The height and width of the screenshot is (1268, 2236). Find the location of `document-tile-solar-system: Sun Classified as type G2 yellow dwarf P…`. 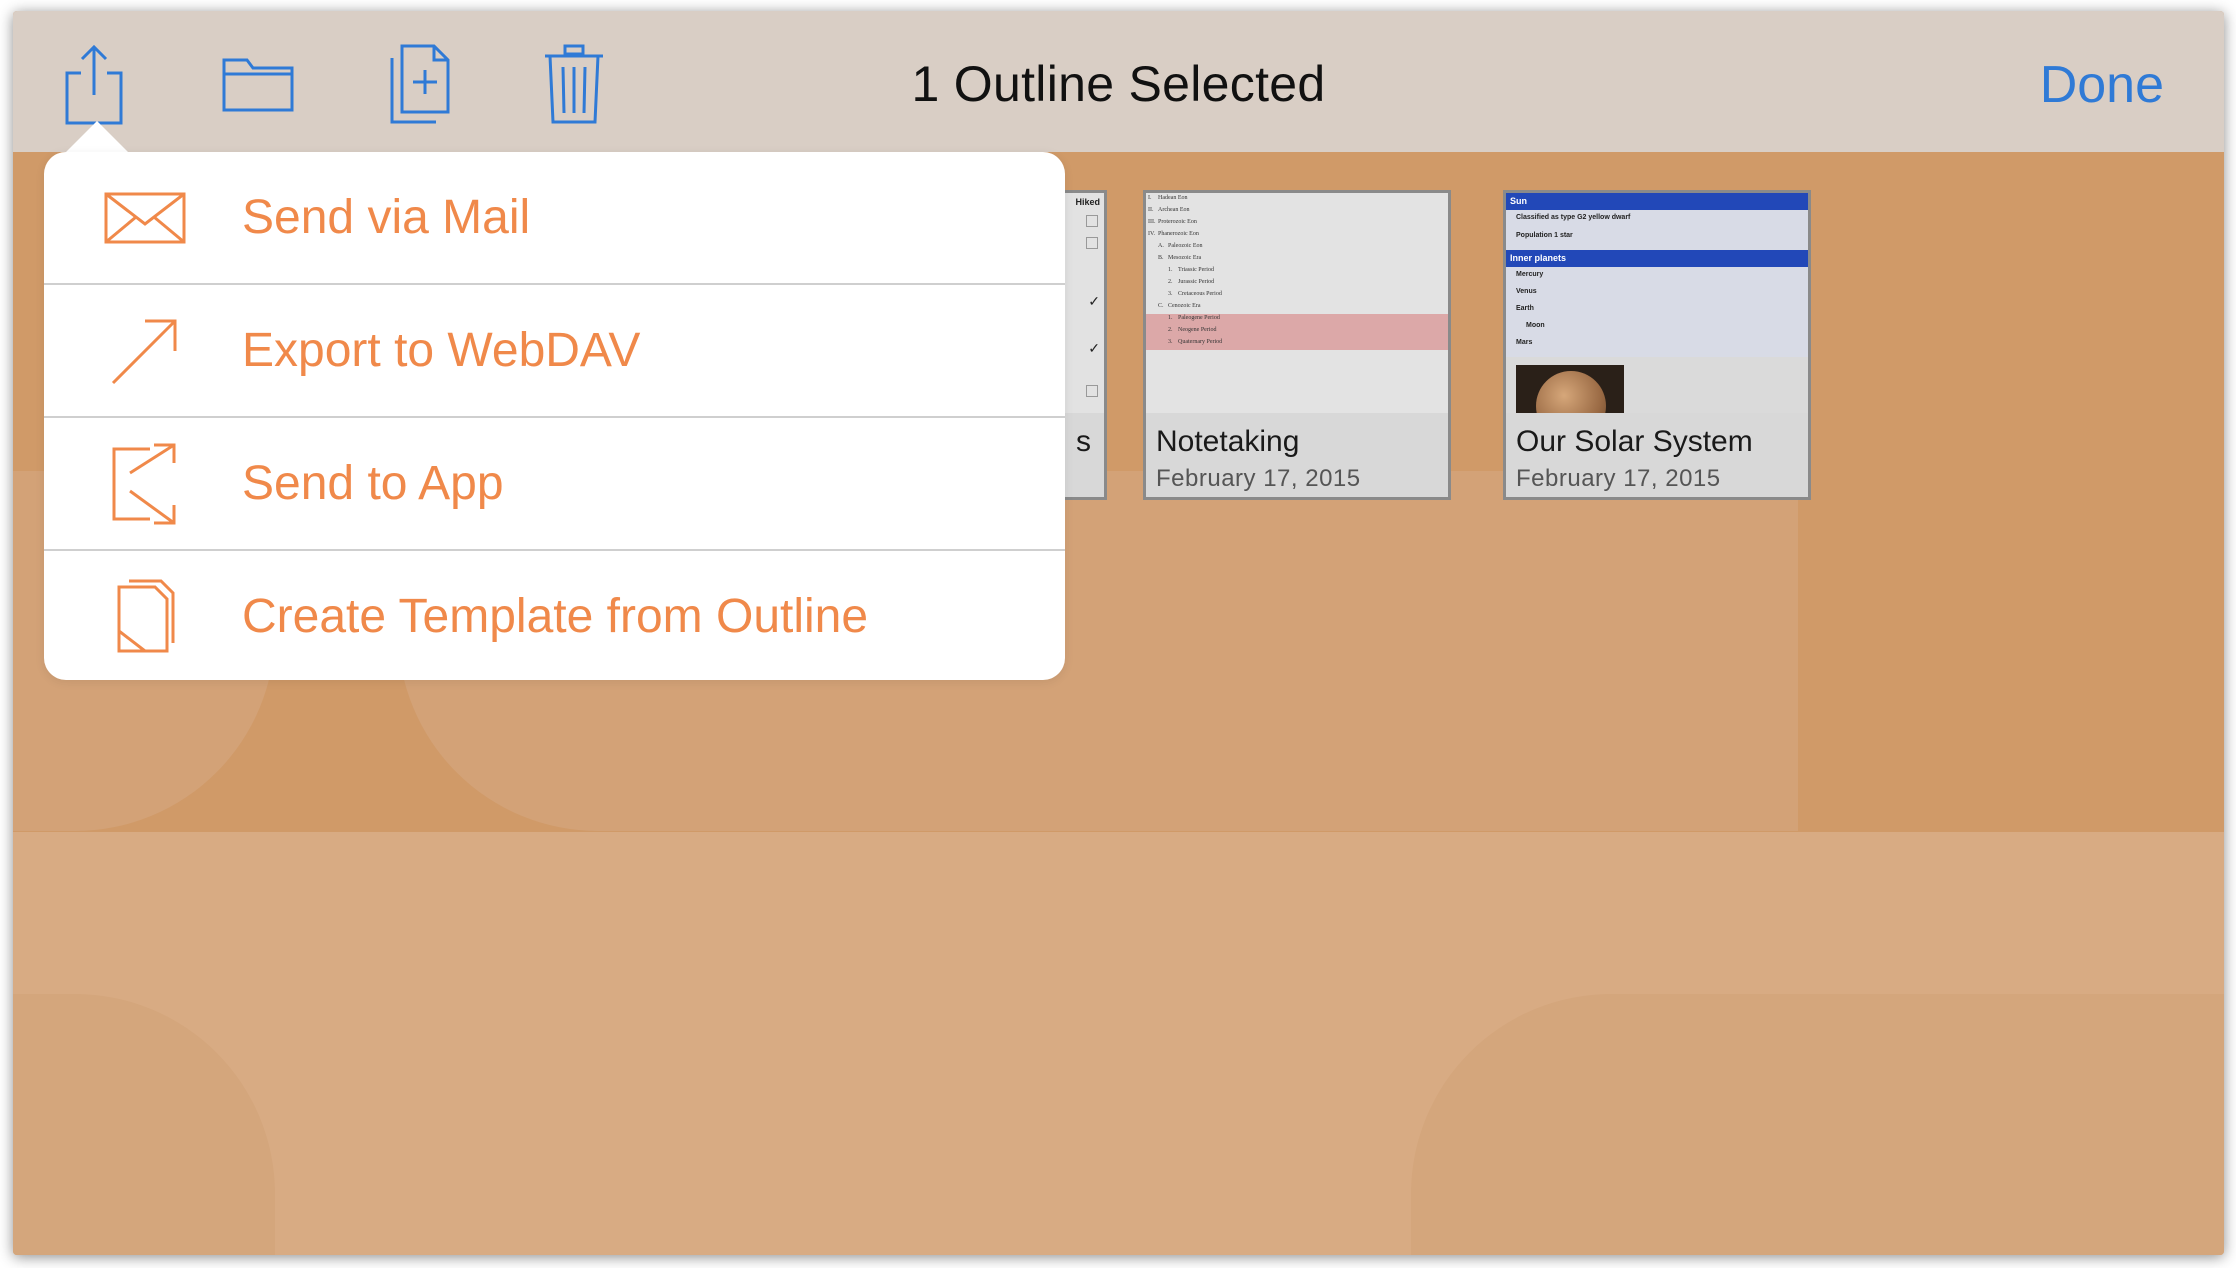

document-tile-solar-system: Sun Classified as type G2 yellow dwarf P… is located at coordinates (1657, 345).